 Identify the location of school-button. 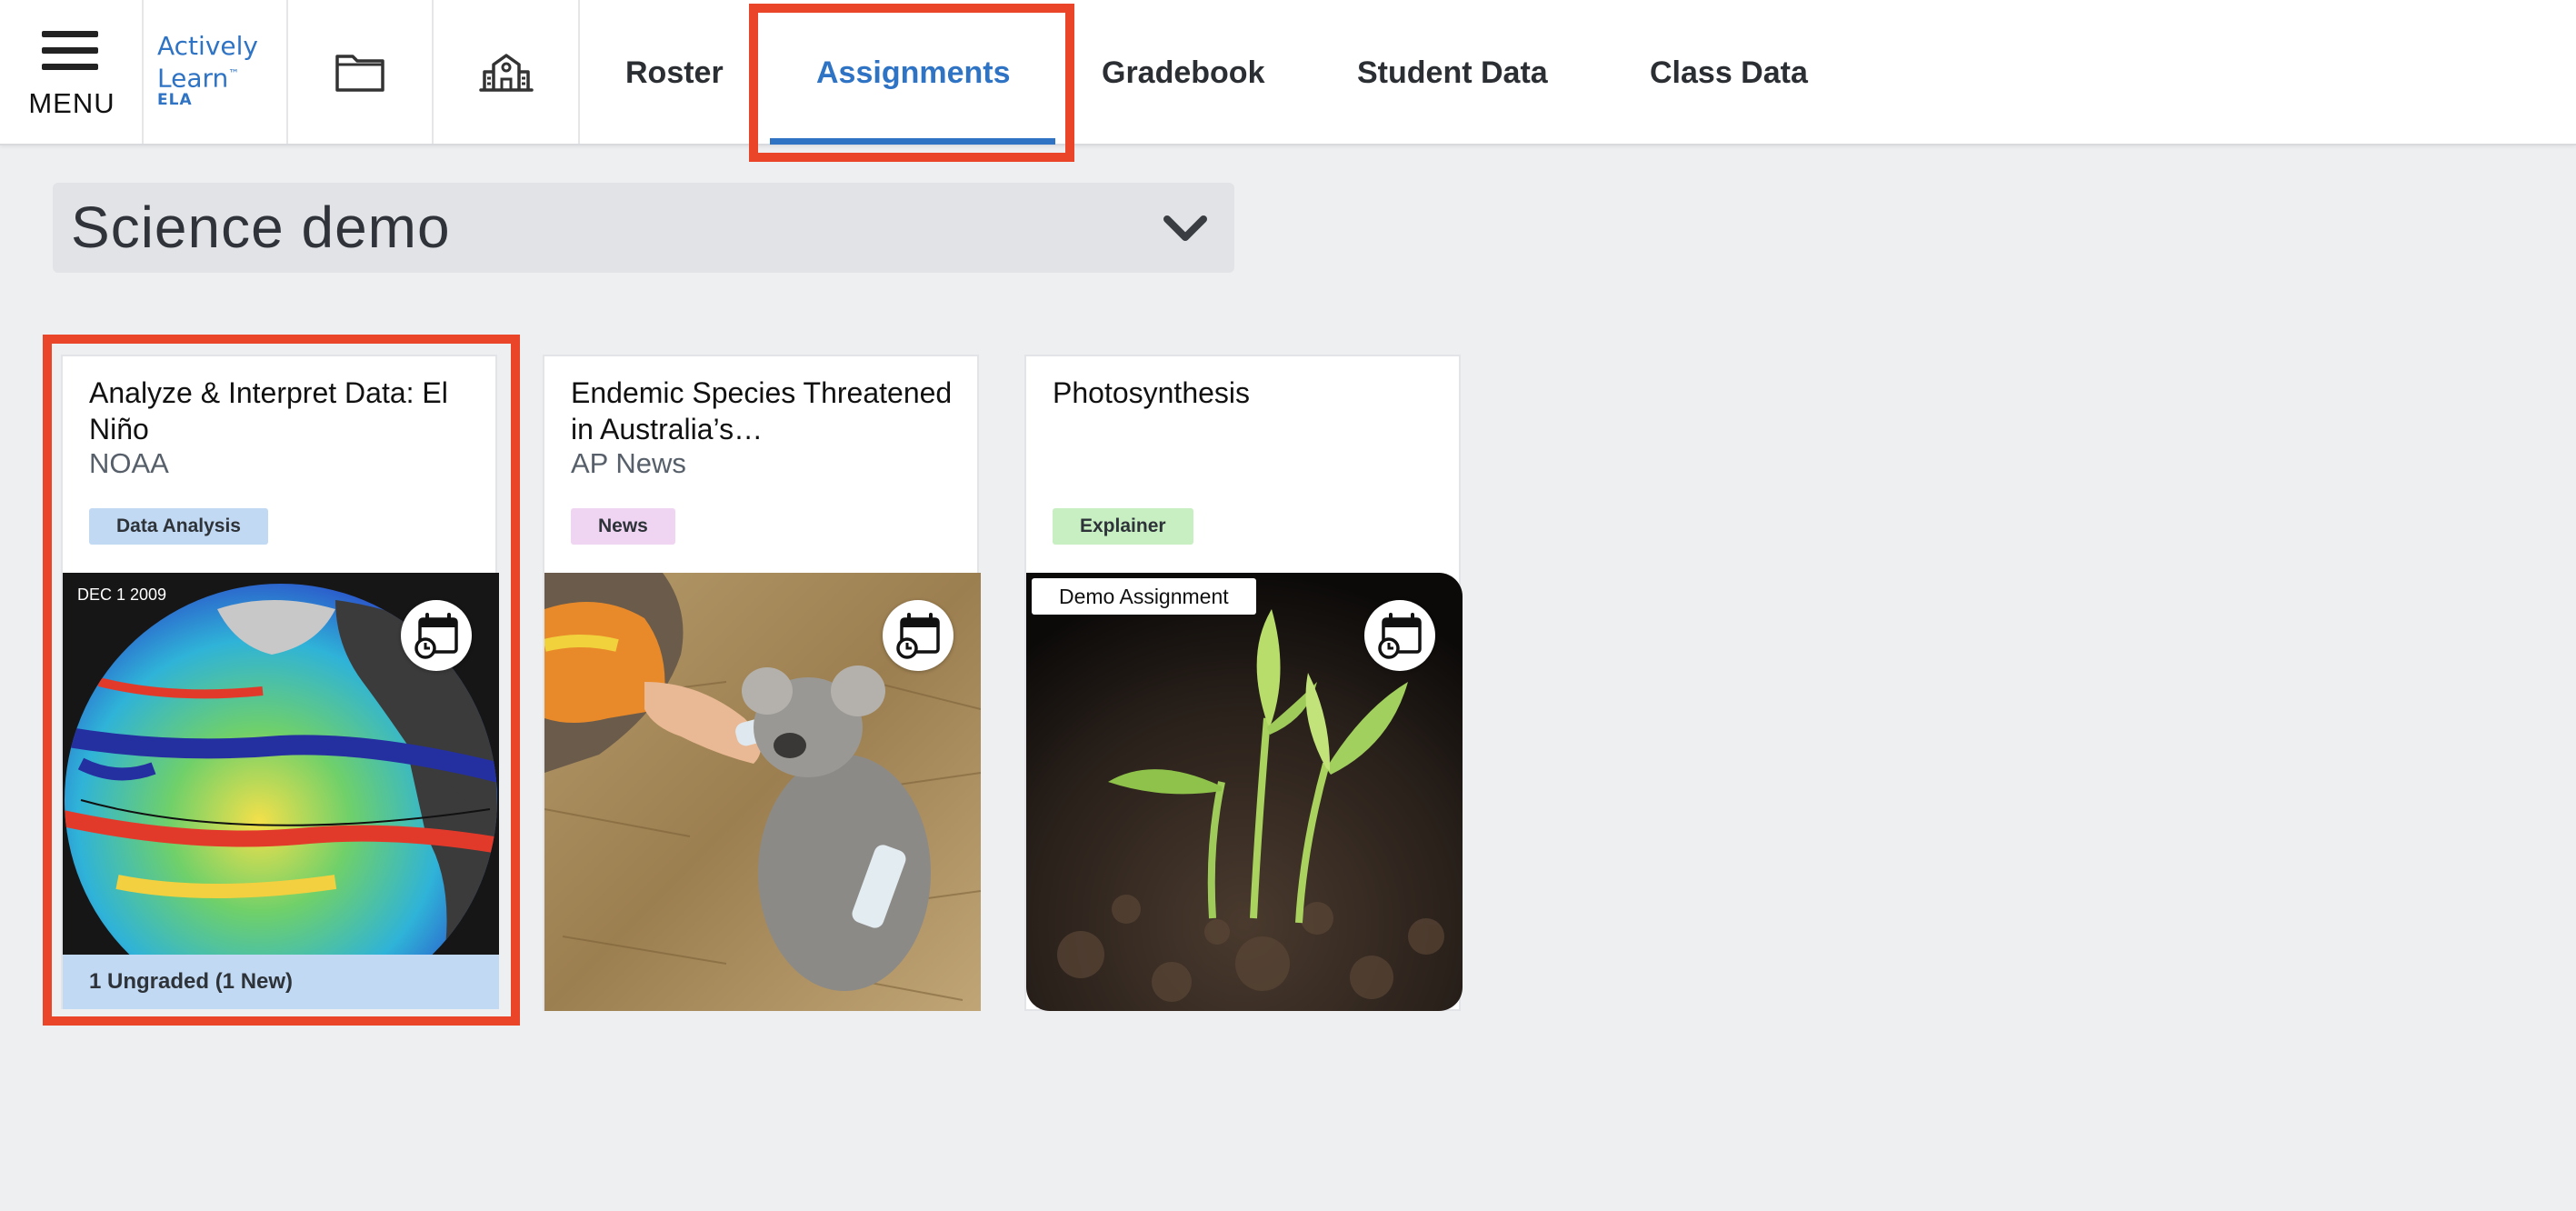
(507, 72).